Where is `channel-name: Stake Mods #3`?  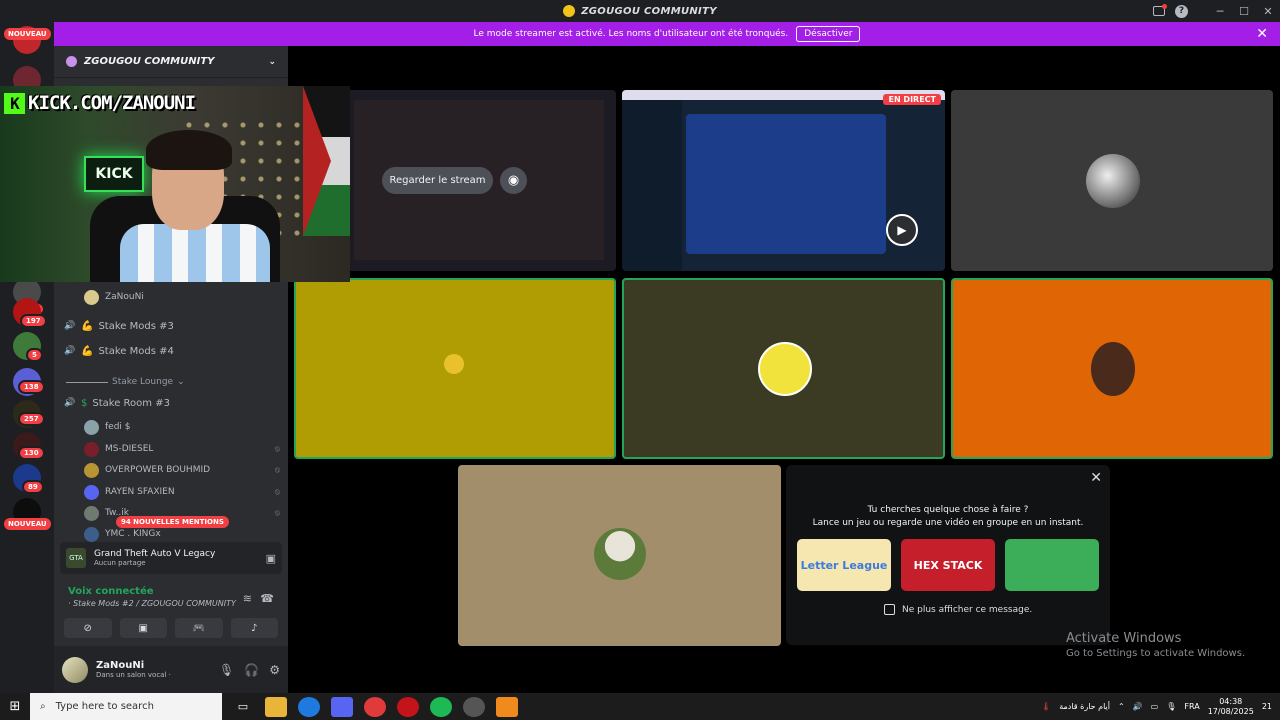 channel-name: Stake Mods #3 is located at coordinates (136, 326).